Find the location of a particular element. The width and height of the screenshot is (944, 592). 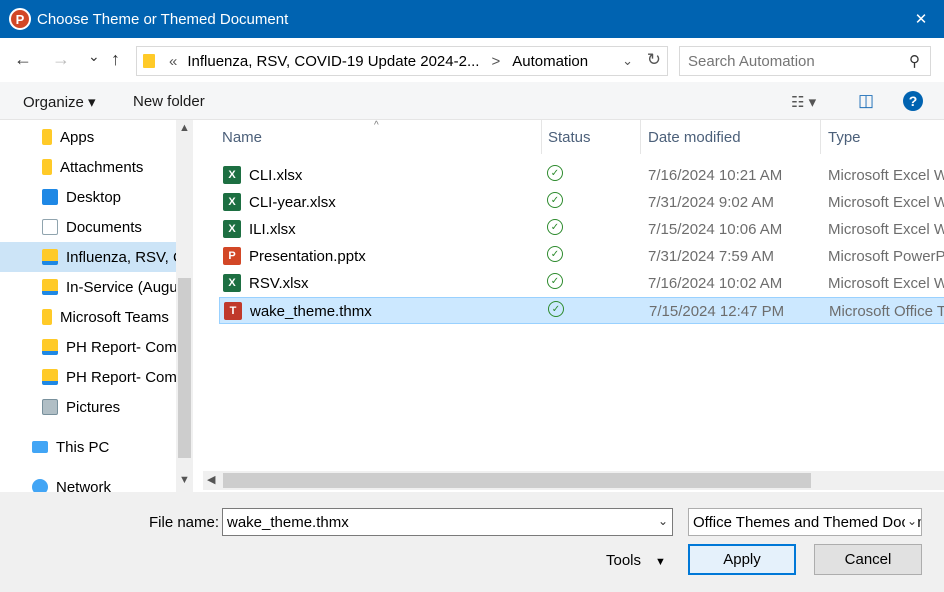

sidebar-item-attachments: Attachments is located at coordinates (88, 167).